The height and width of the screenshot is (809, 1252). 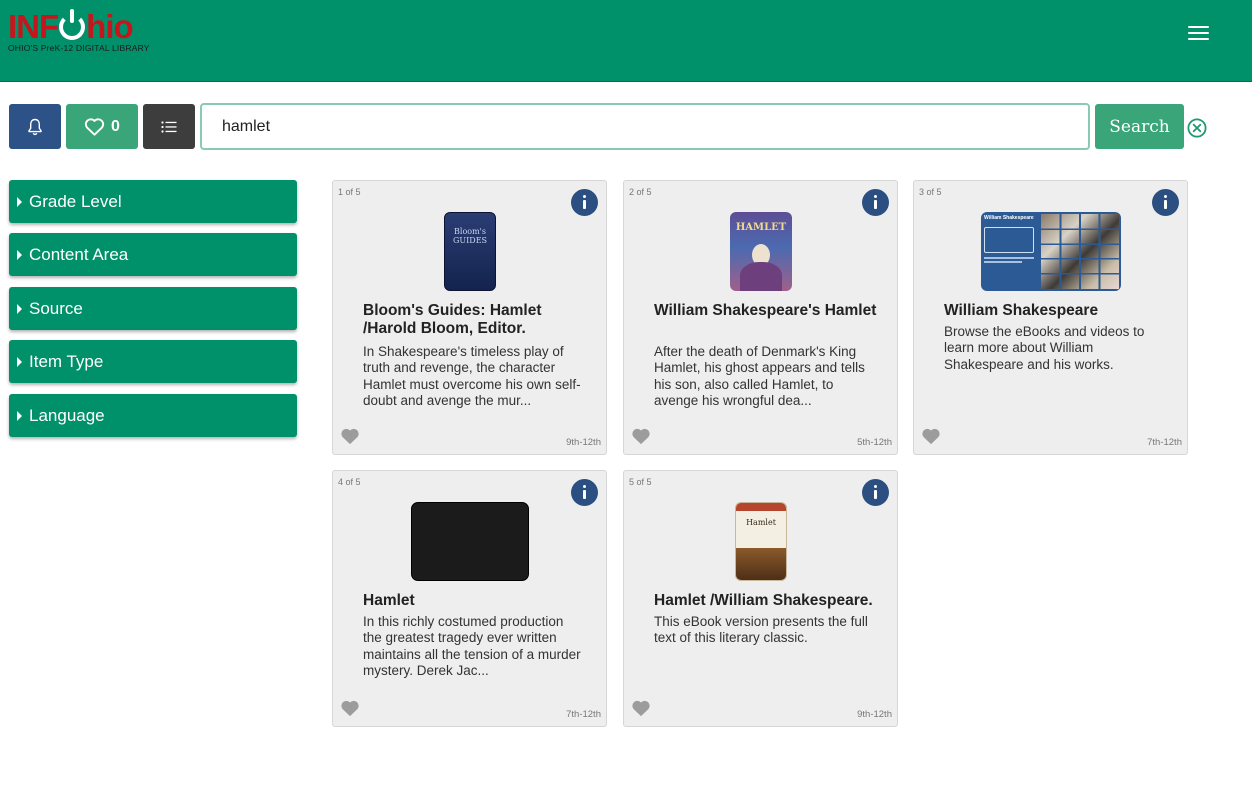 I want to click on result-index: 1 of 5, so click(x=349, y=192).